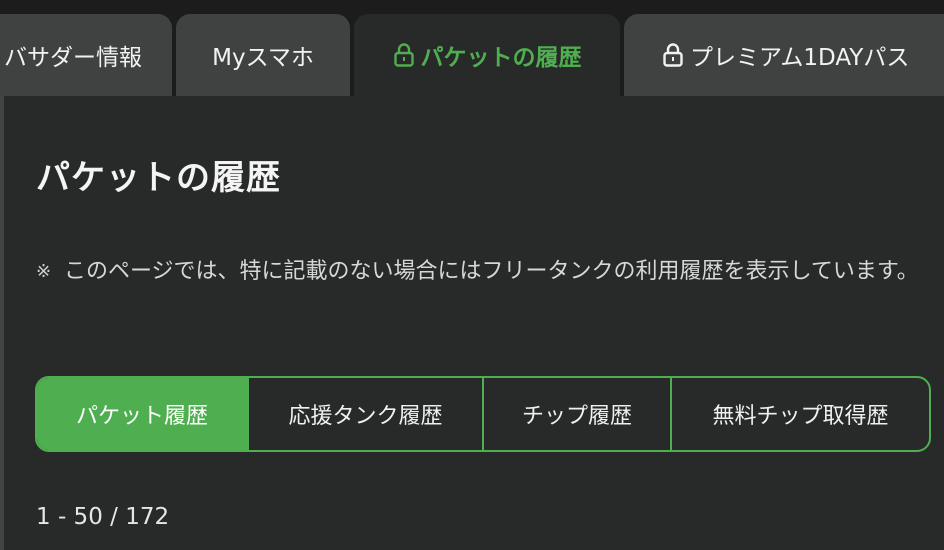  Describe the element at coordinates (472, 4) in the screenshot. I see `top-strip` at that location.